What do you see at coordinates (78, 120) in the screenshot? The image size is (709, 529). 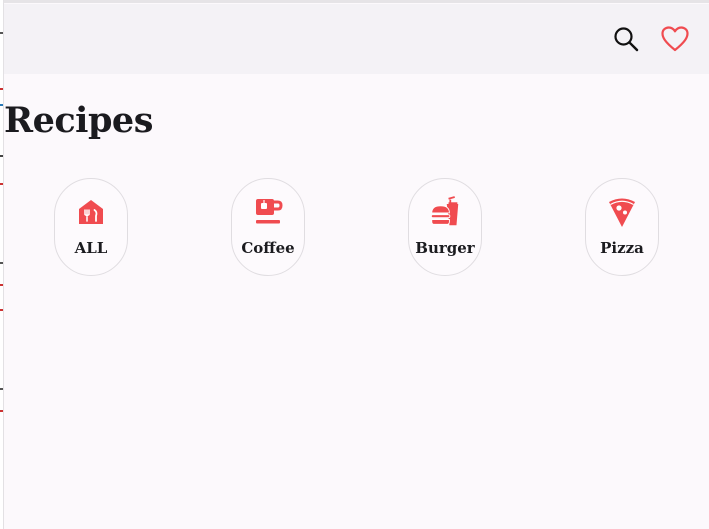 I see `page-title: Recipes` at bounding box center [78, 120].